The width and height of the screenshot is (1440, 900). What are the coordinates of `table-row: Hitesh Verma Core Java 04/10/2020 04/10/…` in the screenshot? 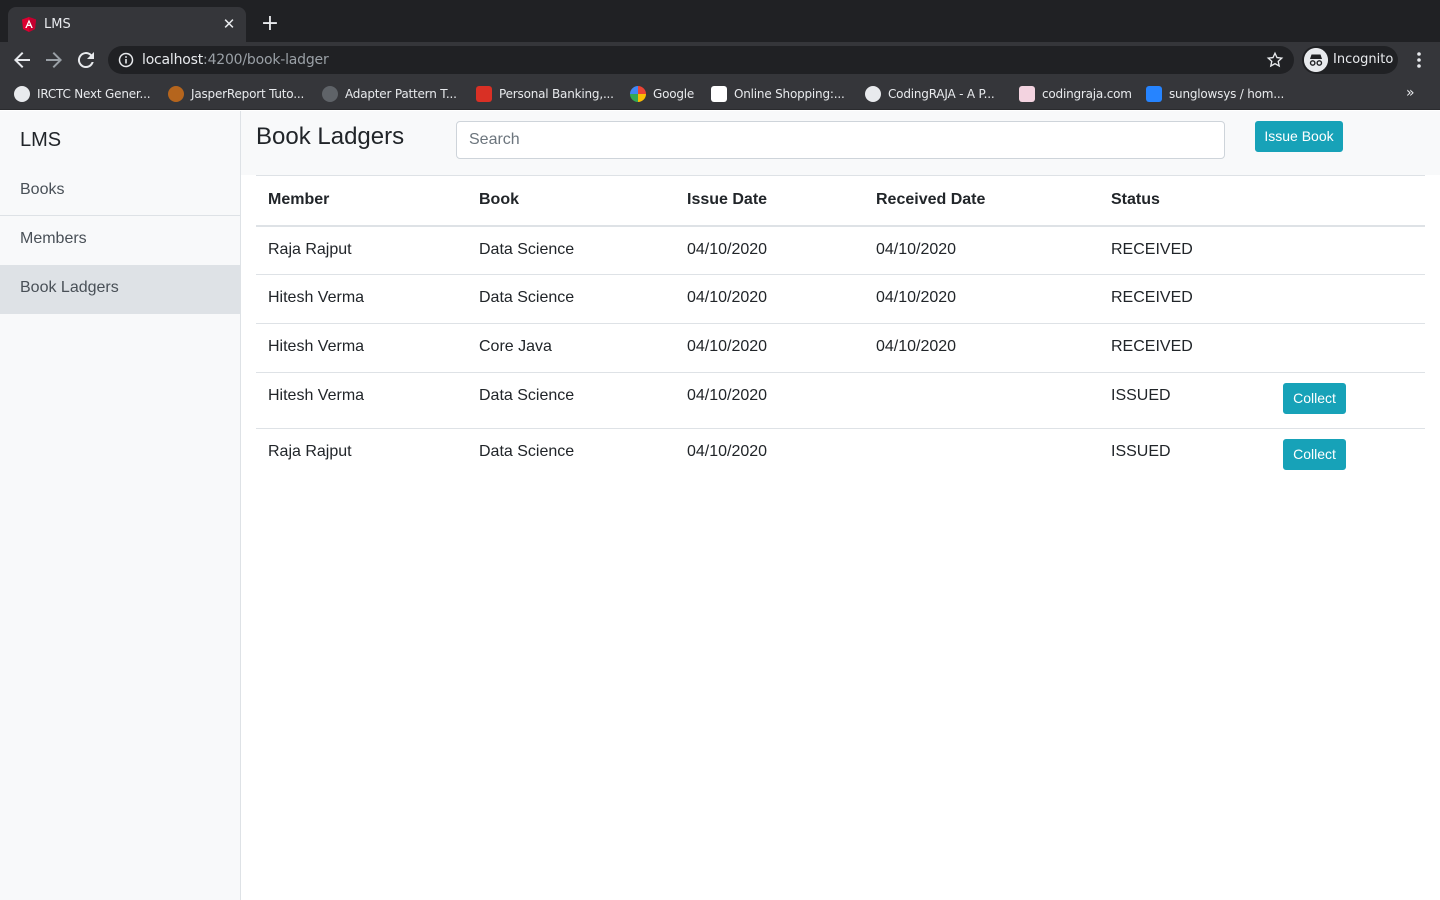 It's located at (840, 348).